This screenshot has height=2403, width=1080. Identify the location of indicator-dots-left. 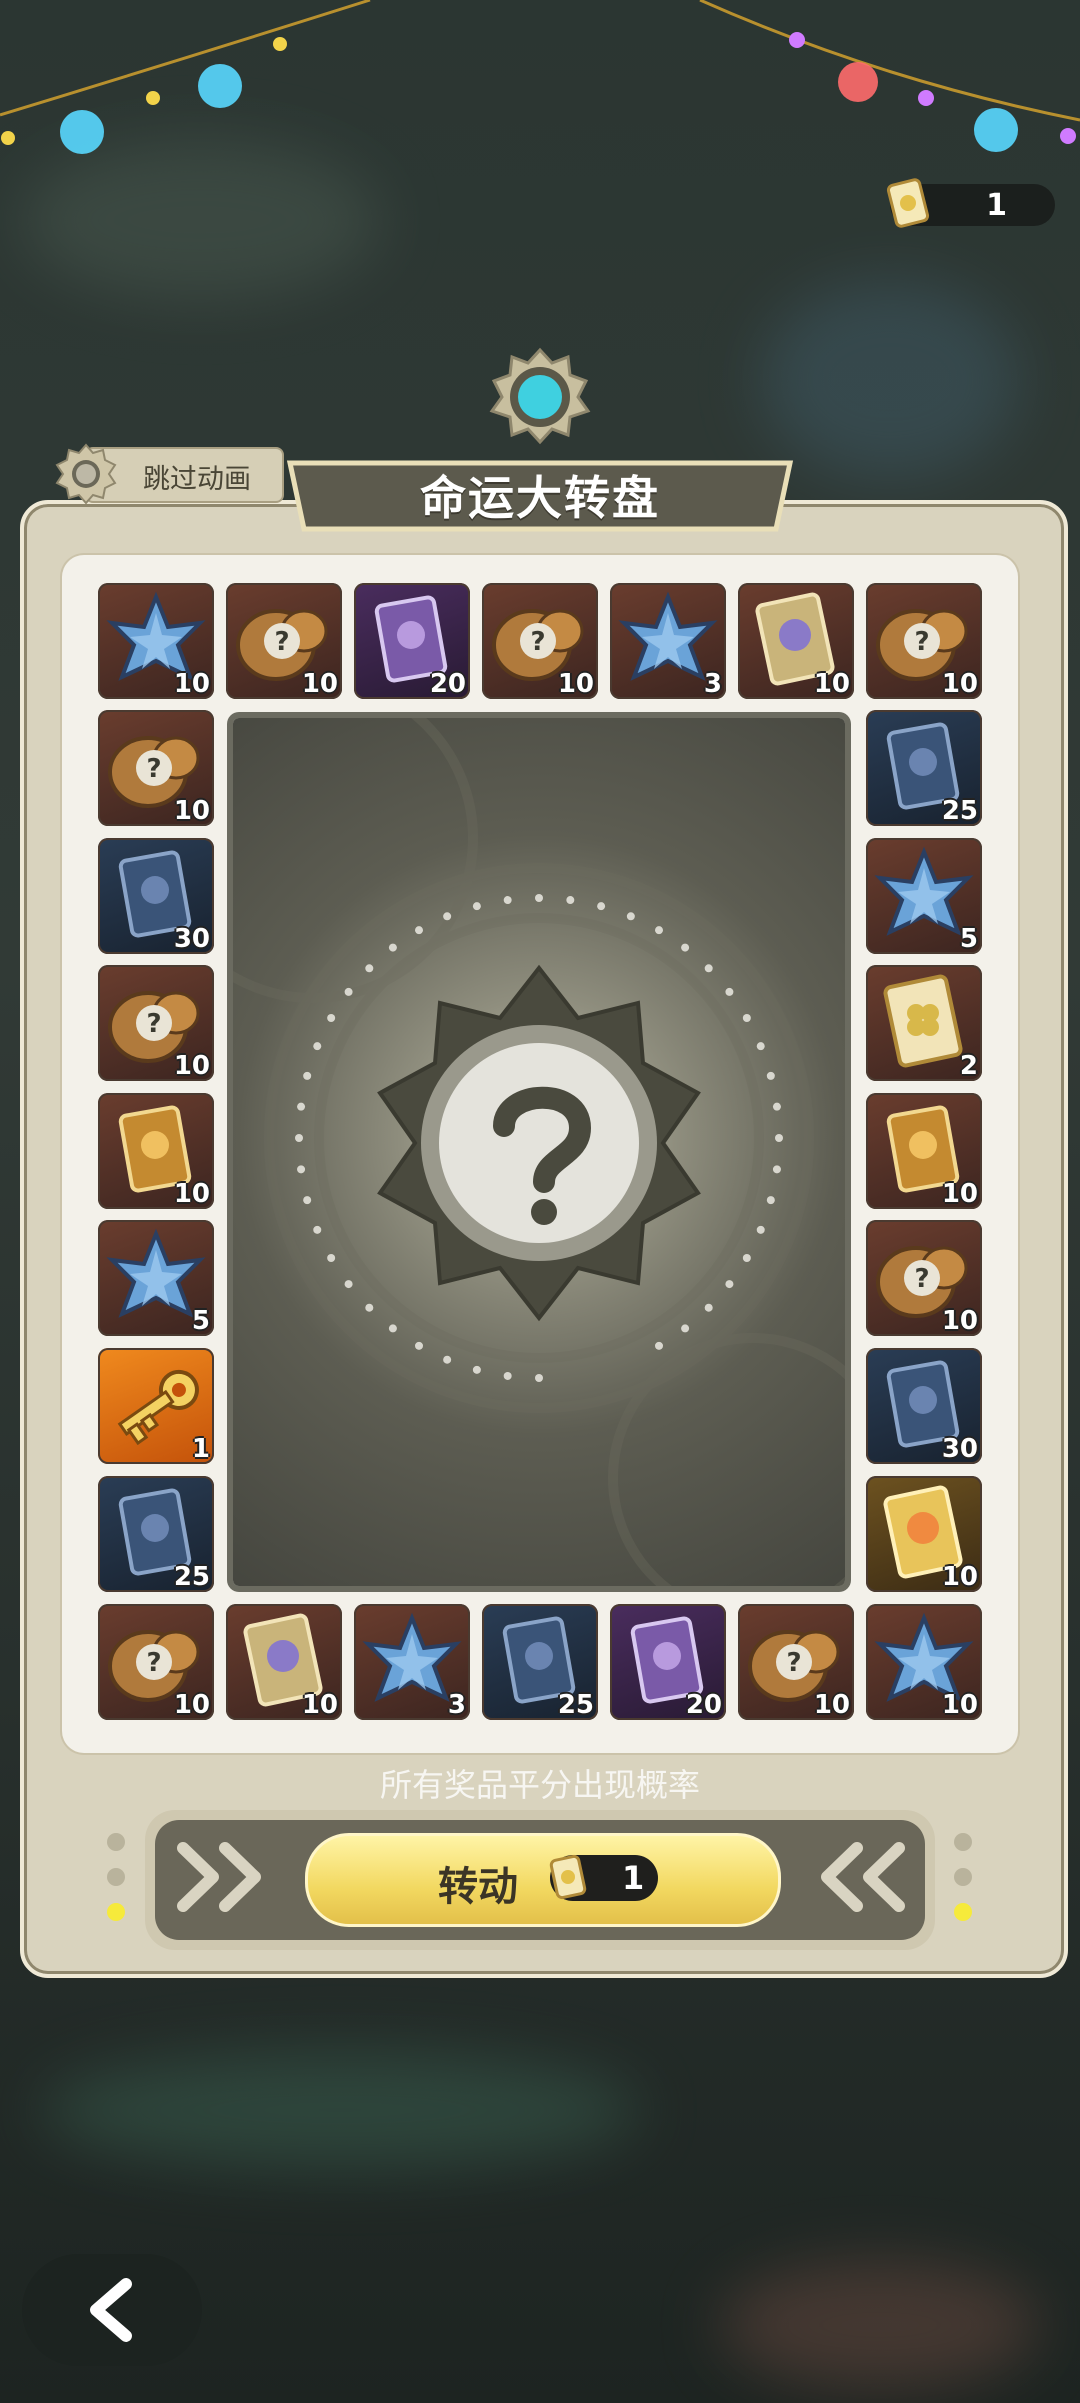
(116, 1877).